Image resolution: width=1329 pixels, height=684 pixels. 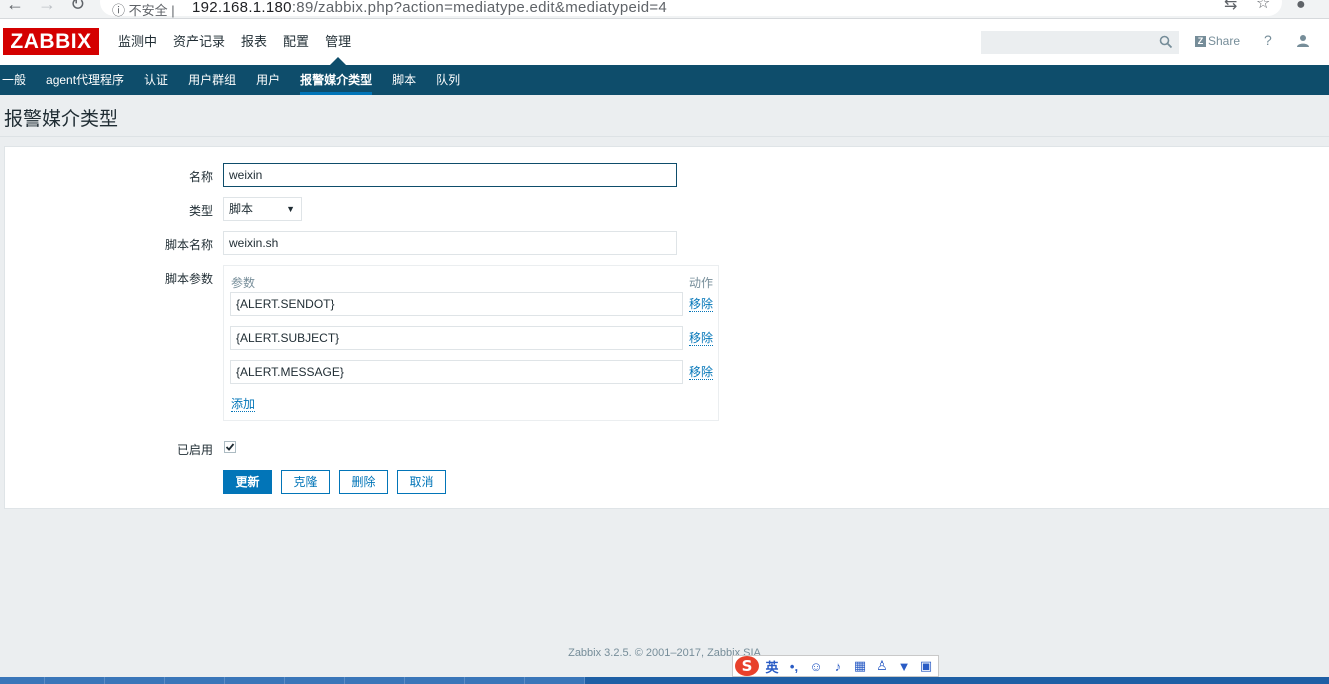 What do you see at coordinates (421, 482) in the screenshot?
I see `cancel-button: 取消` at bounding box center [421, 482].